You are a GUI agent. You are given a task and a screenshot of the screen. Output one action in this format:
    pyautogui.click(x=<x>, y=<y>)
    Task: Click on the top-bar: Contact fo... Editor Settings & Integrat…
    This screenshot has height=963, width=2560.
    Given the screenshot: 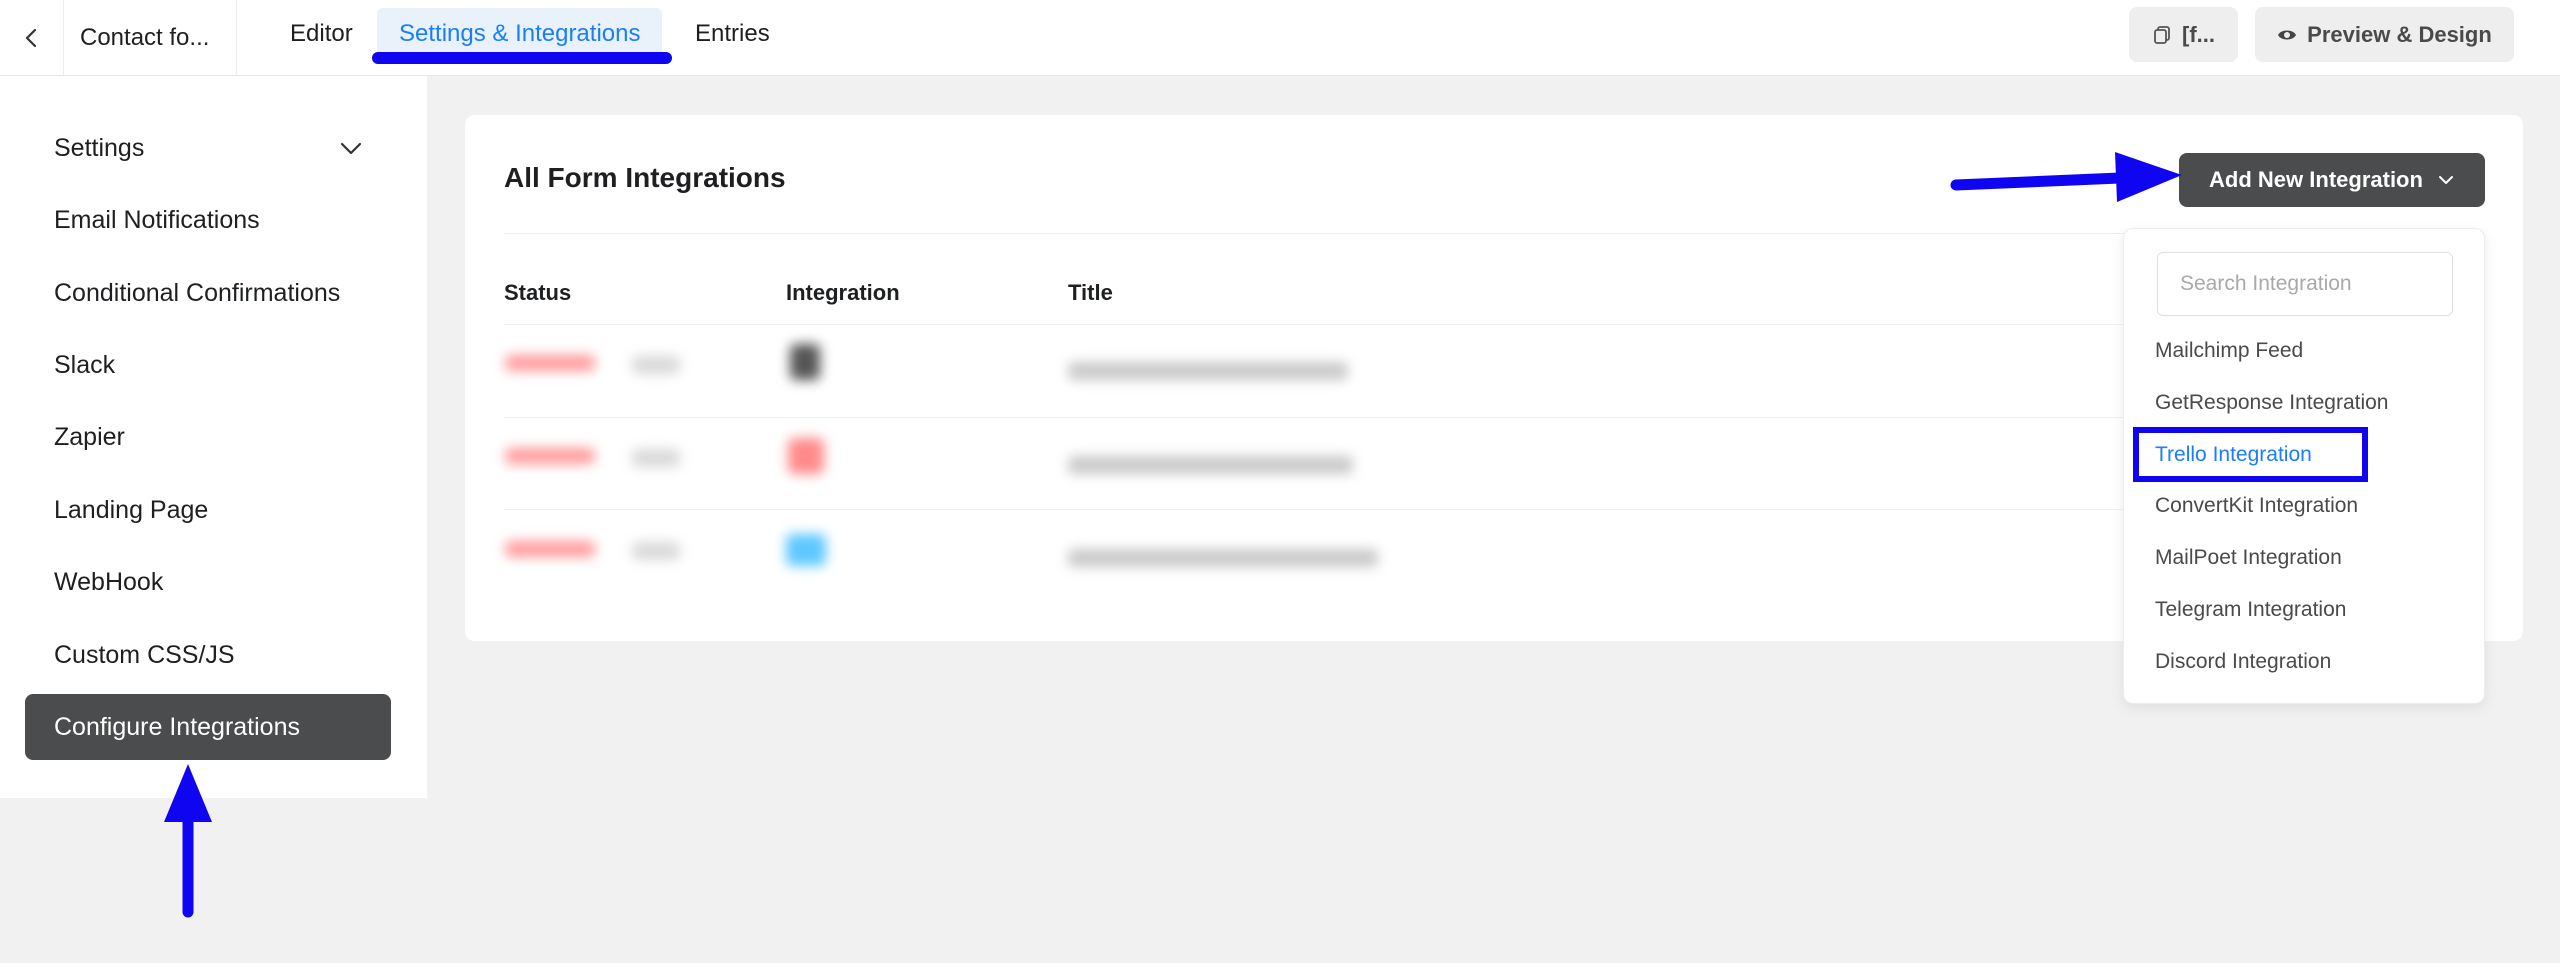 What is the action you would take?
    pyautogui.click(x=1280, y=38)
    